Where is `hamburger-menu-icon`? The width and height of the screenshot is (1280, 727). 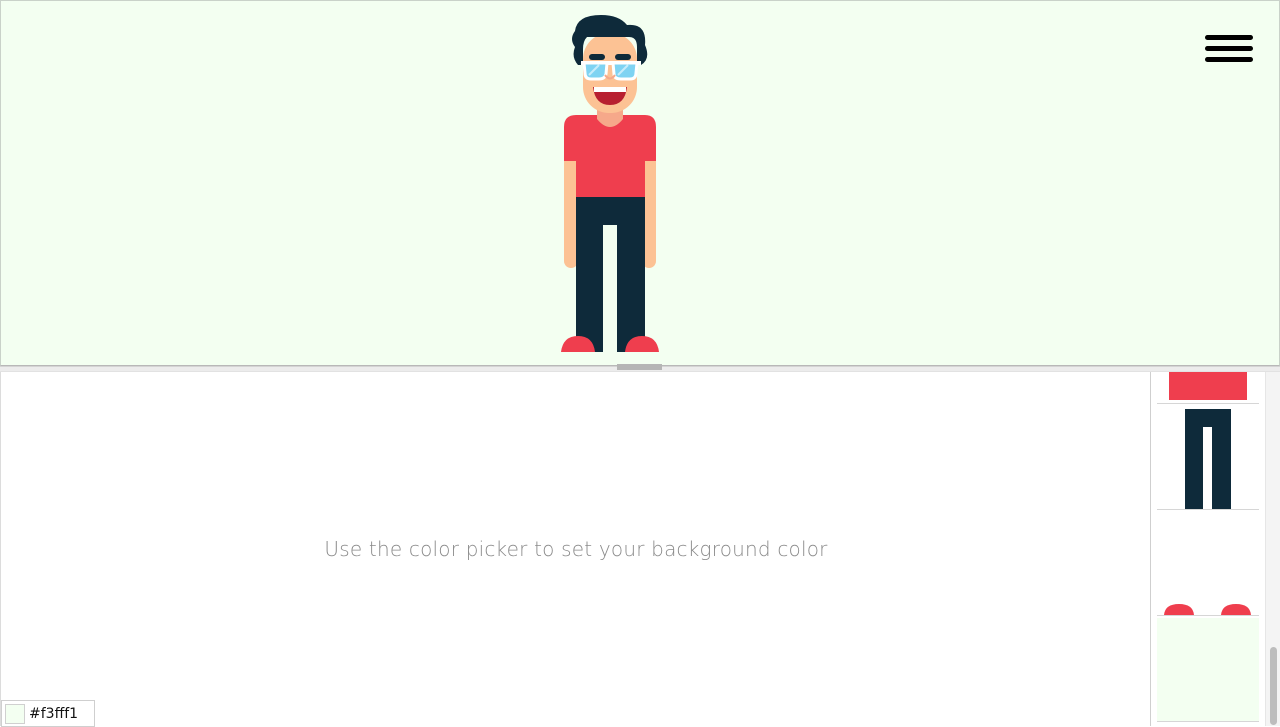 hamburger-menu-icon is located at coordinates (1229, 51).